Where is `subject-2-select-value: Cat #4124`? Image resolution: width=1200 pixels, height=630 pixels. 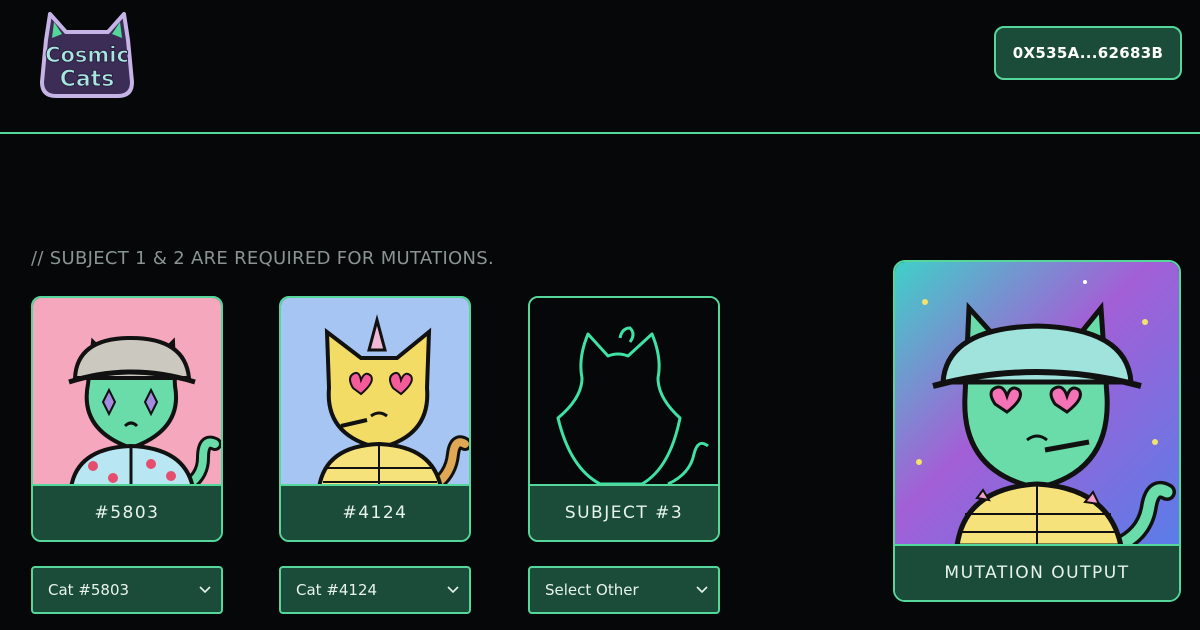
subject-2-select-value: Cat #4124 is located at coordinates (337, 590).